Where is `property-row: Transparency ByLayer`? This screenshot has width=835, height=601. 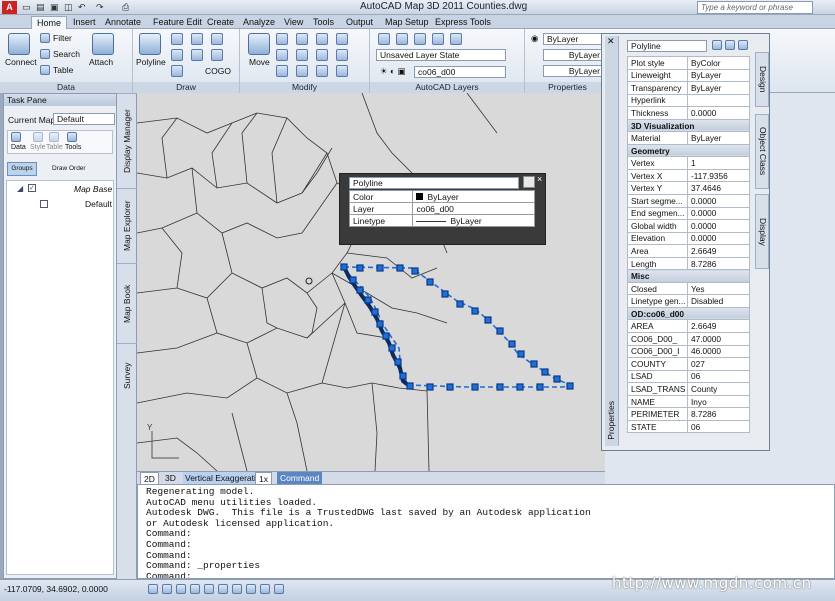
property-row: Transparency ByLayer is located at coordinates (688, 88).